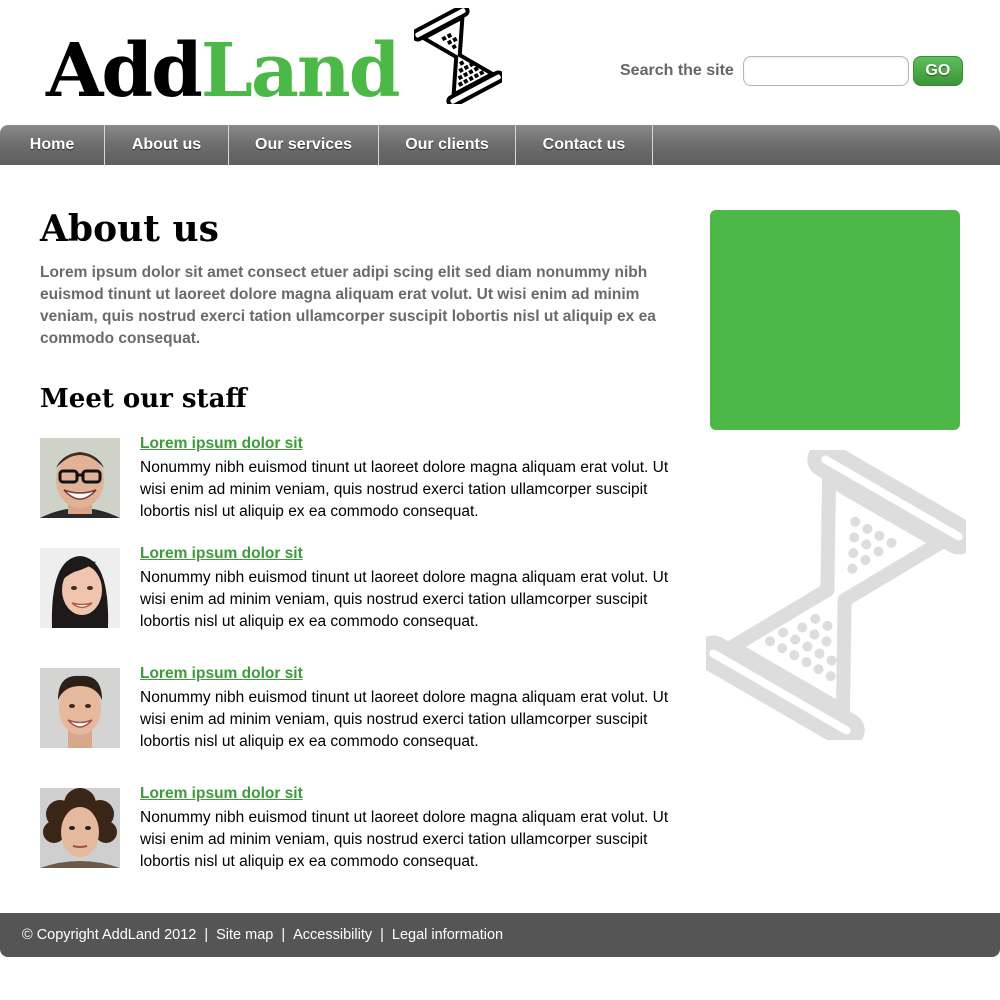  What do you see at coordinates (300, 71) in the screenshot?
I see `logo-land-text: Land` at bounding box center [300, 71].